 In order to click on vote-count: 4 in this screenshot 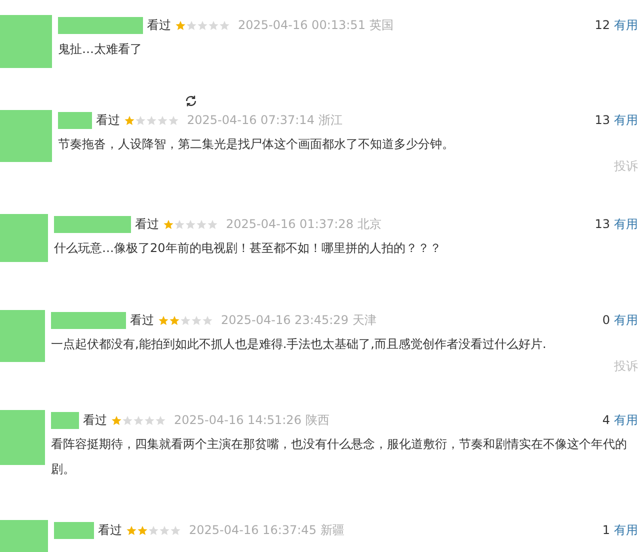, I will do `click(606, 420)`.